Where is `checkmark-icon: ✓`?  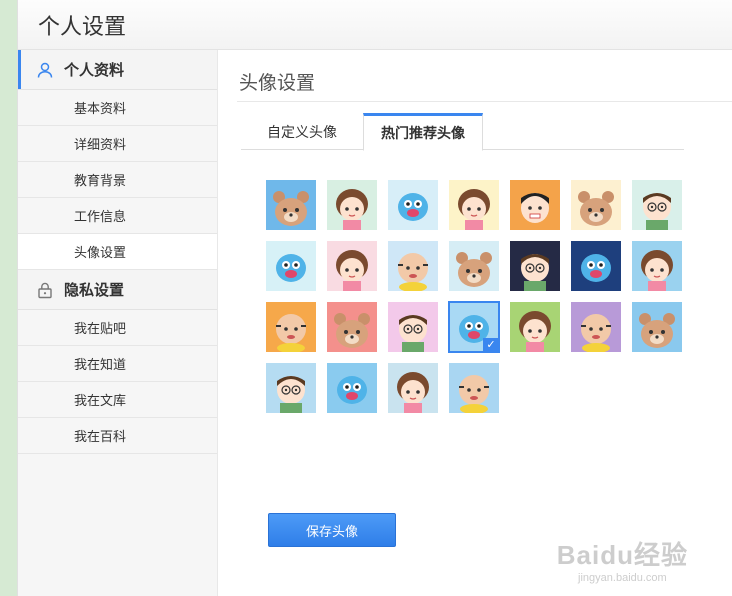 checkmark-icon: ✓ is located at coordinates (491, 345).